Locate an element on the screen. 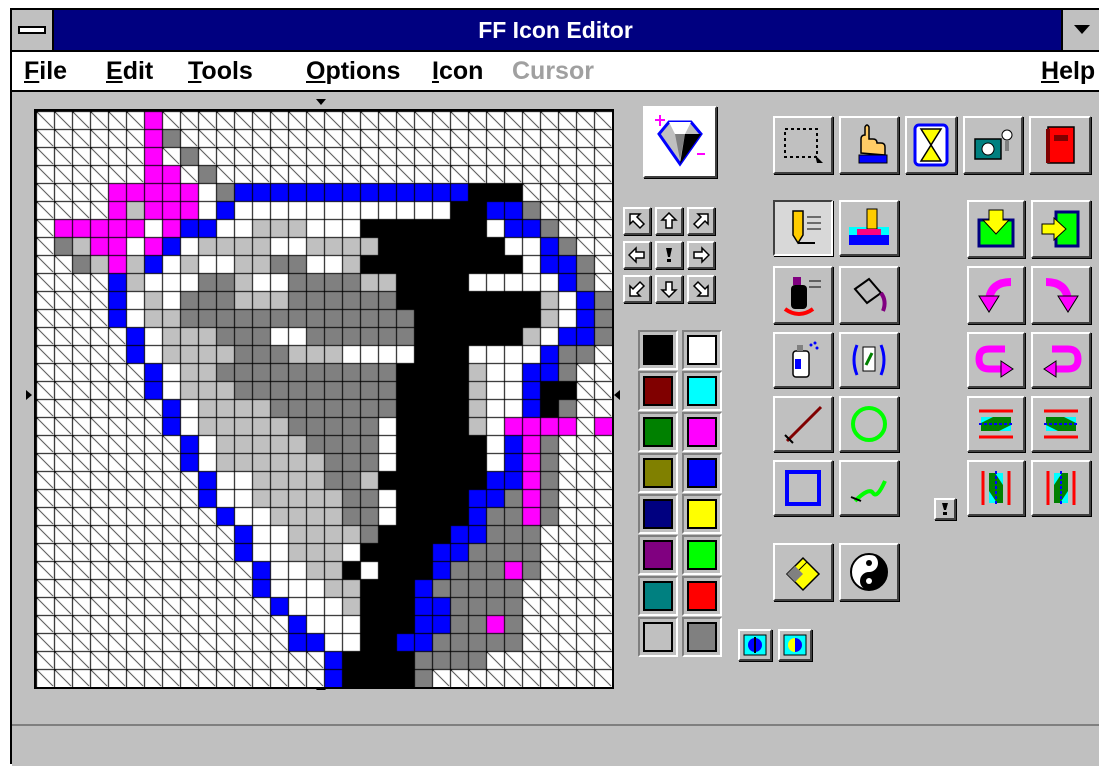 Image resolution: width=1101 pixels, height=766 pixels. flip-right-button is located at coordinates (1061, 360).